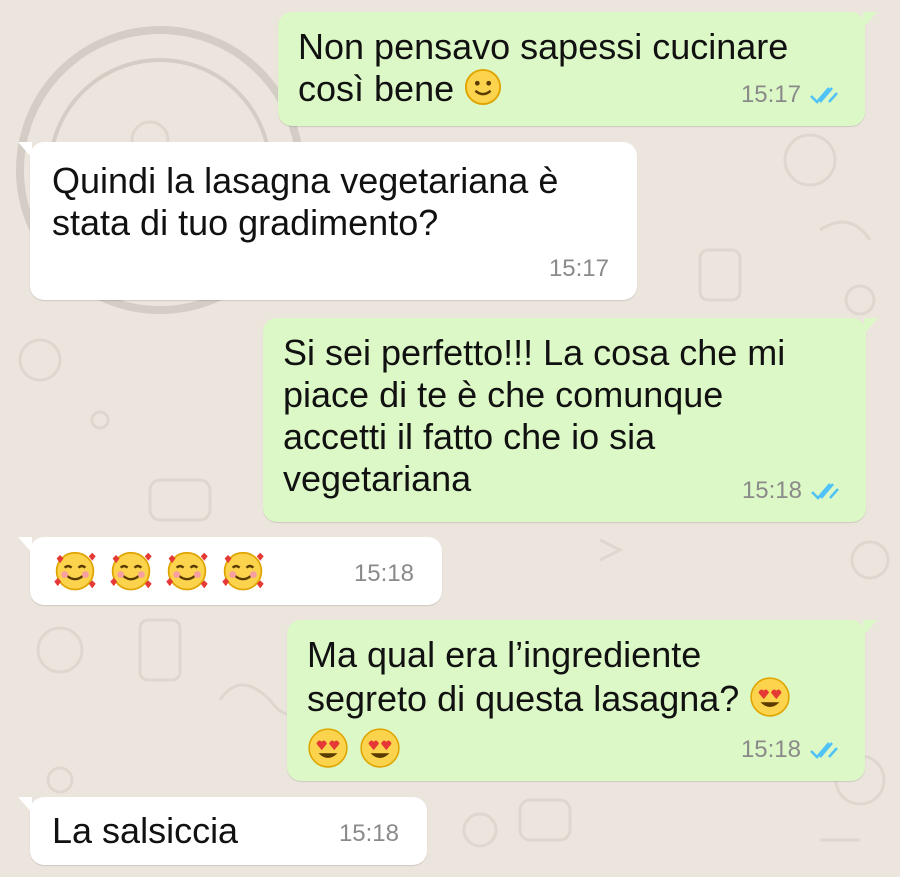  I want to click on slightly-smiling-face-icon, so click(483, 91).